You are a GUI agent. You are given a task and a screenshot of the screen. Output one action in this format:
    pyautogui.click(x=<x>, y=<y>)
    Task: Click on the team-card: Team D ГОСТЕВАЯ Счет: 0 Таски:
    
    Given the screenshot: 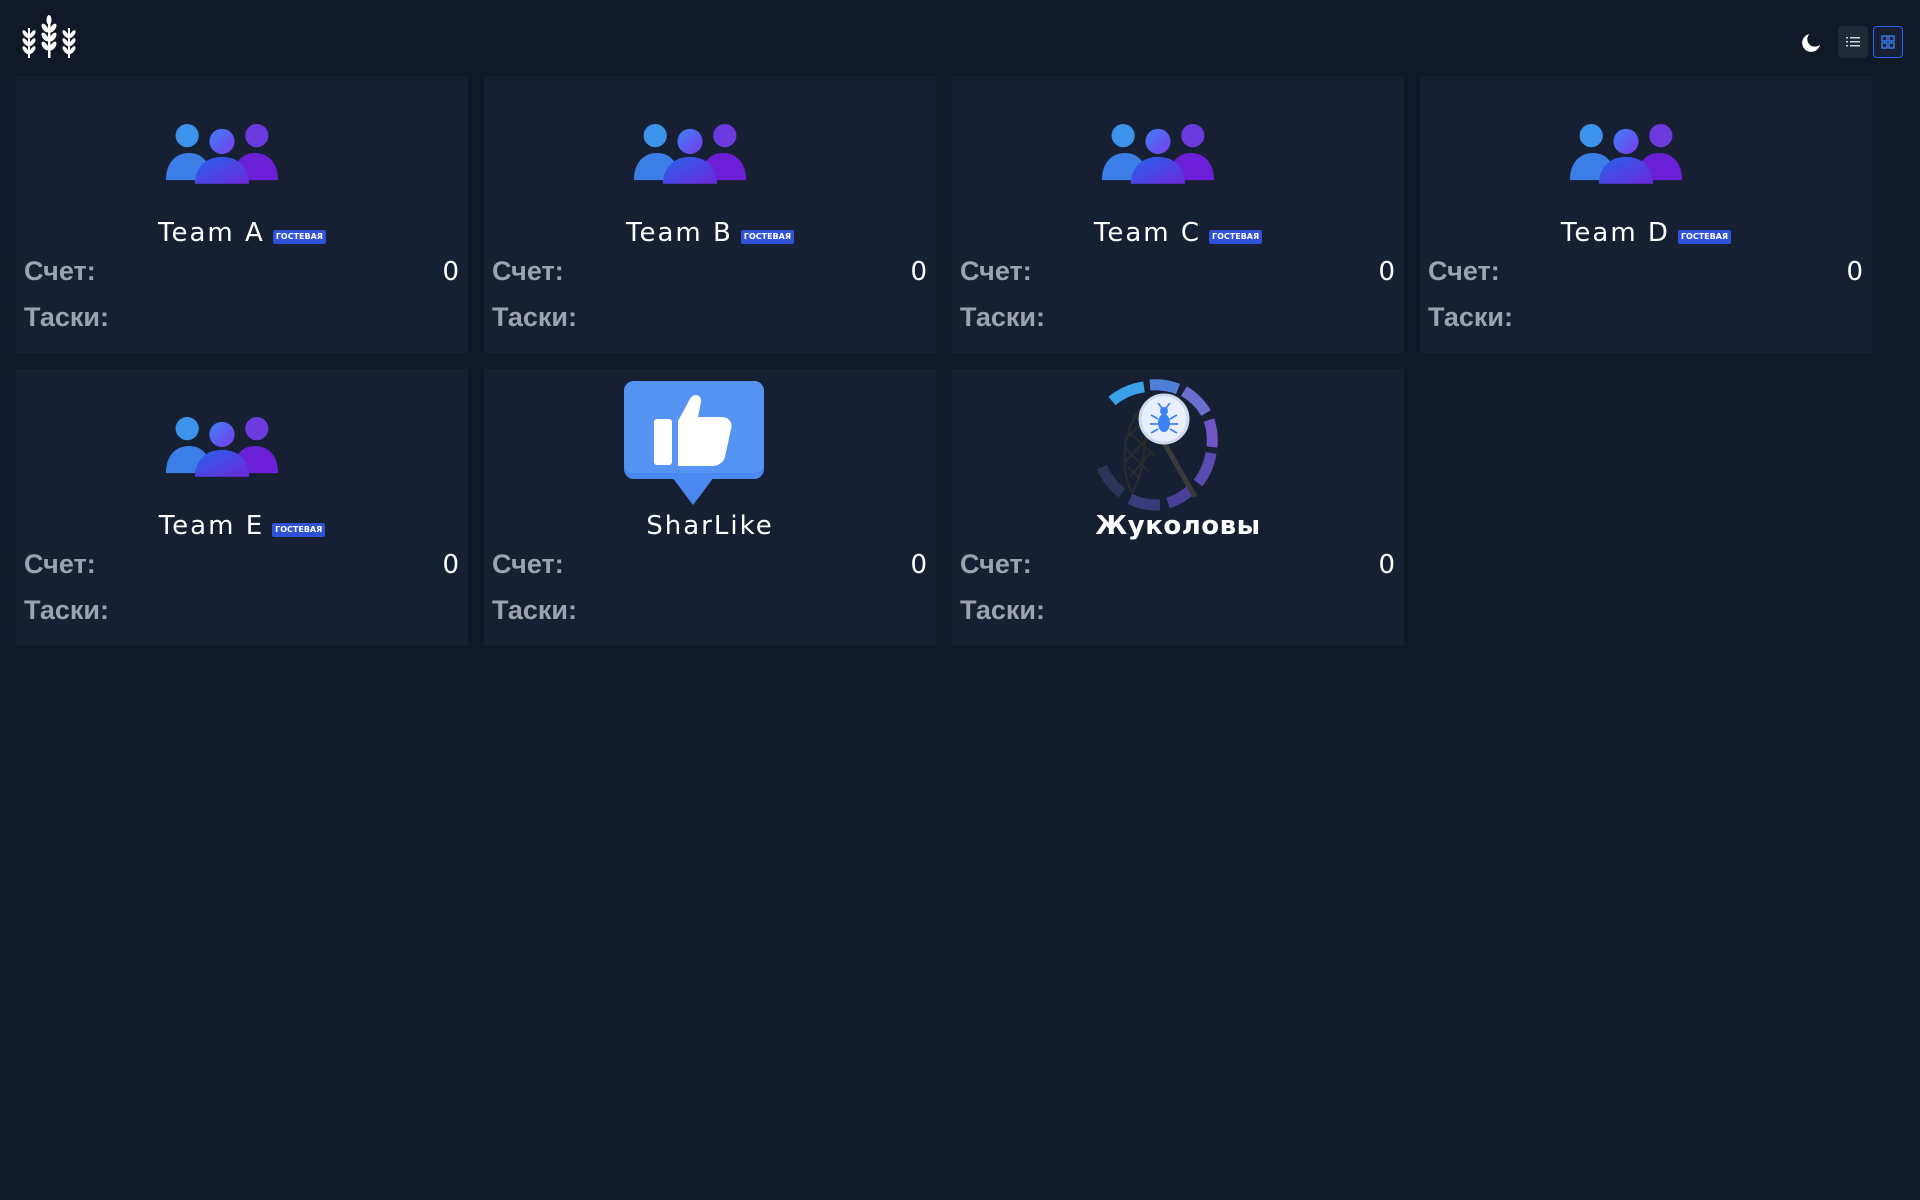 What is the action you would take?
    pyautogui.click(x=1646, y=214)
    